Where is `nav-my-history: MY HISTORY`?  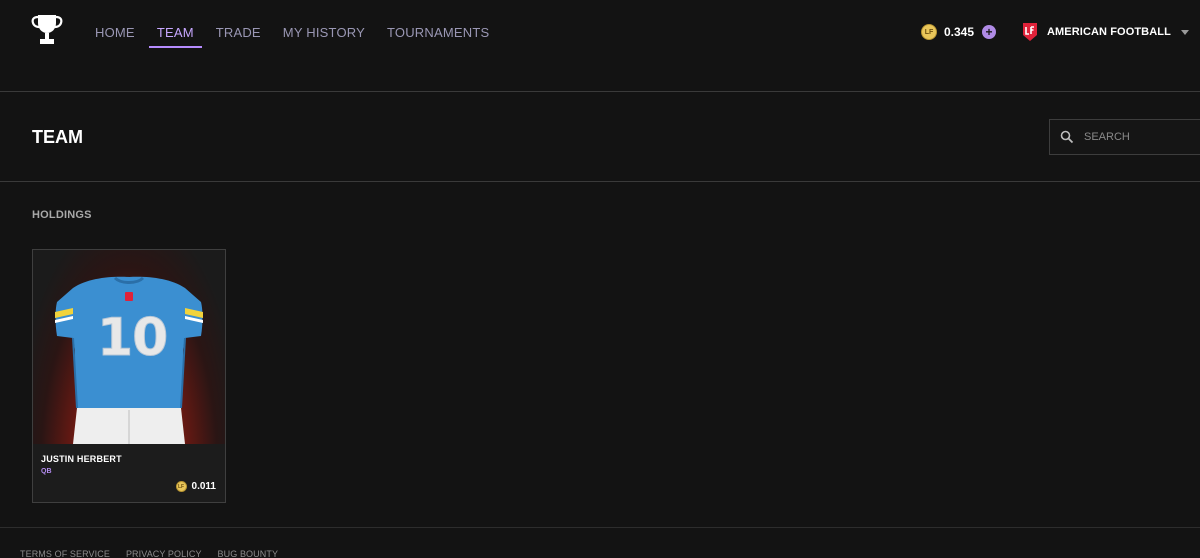 nav-my-history: MY HISTORY is located at coordinates (324, 36).